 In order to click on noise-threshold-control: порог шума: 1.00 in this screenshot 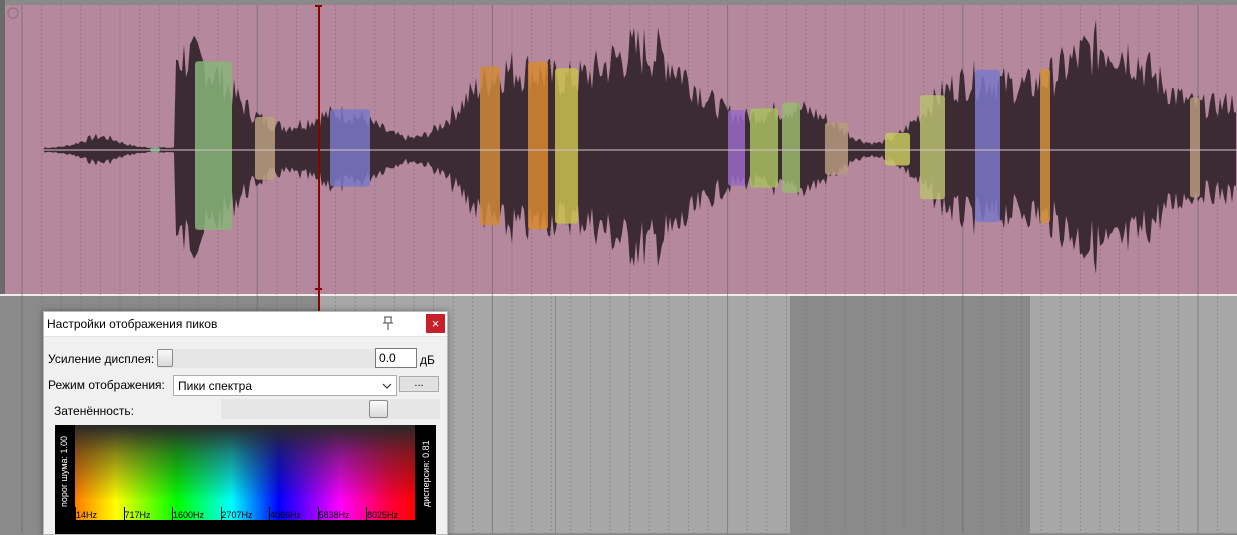, I will do `click(65, 472)`.